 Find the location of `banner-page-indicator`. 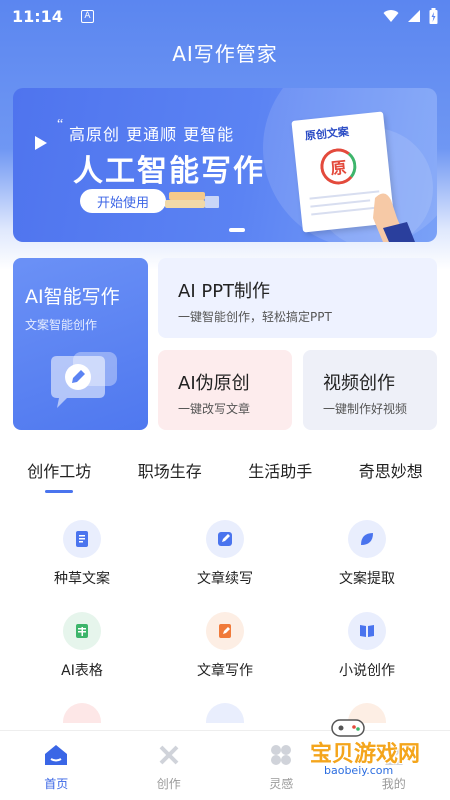

banner-page-indicator is located at coordinates (237, 230).